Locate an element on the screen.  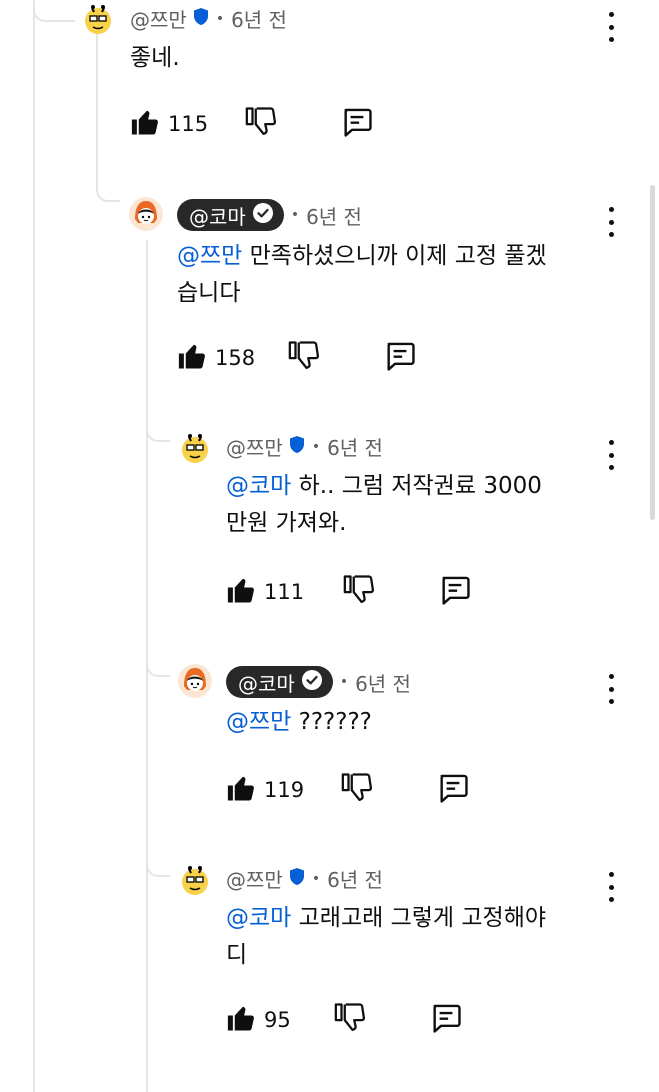
comment-actions: 115 is located at coordinates (252, 124).